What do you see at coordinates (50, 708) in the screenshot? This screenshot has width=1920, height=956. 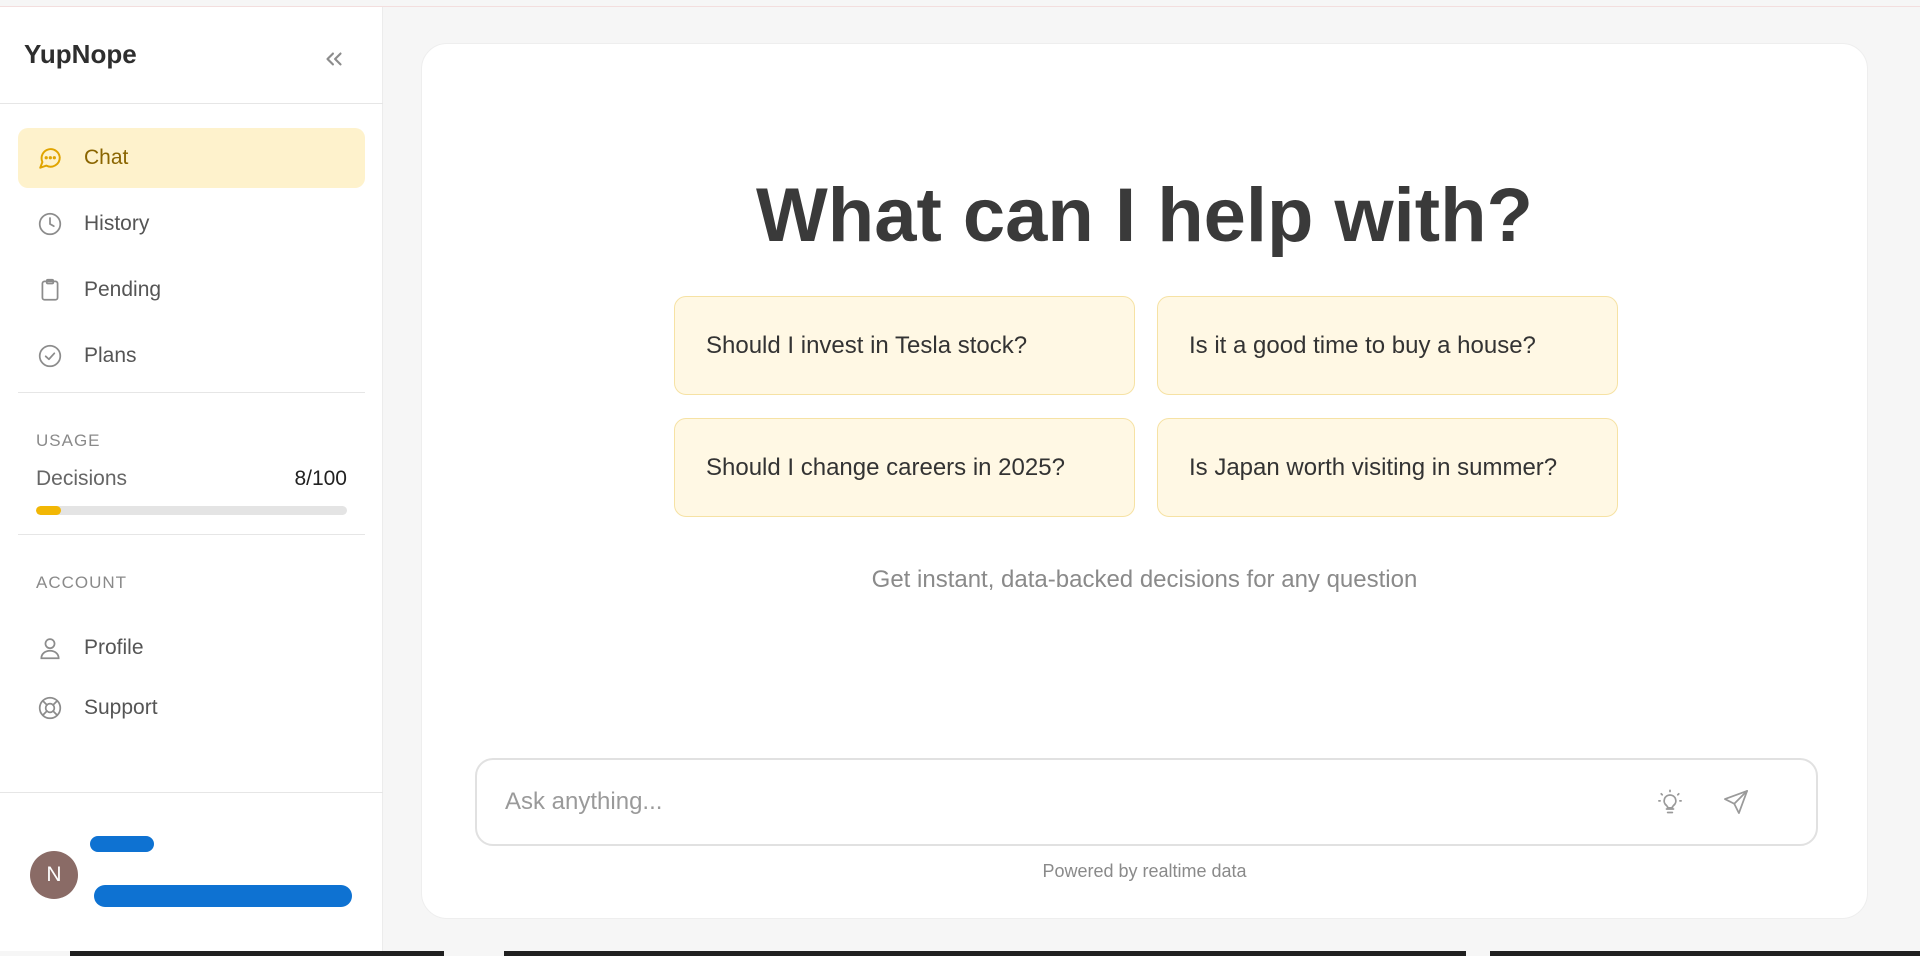 I see `lifebuoy-icon` at bounding box center [50, 708].